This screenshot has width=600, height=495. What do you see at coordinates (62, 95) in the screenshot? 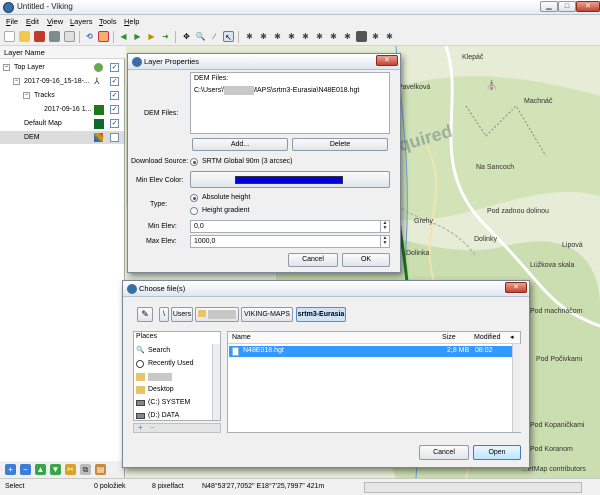
I see `layer-row-tracks: − Tracks ✓` at bounding box center [62, 95].